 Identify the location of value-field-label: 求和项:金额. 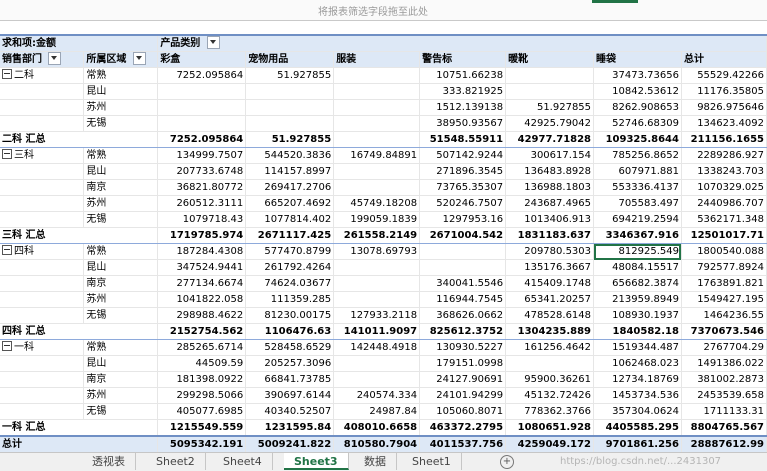
(79, 43).